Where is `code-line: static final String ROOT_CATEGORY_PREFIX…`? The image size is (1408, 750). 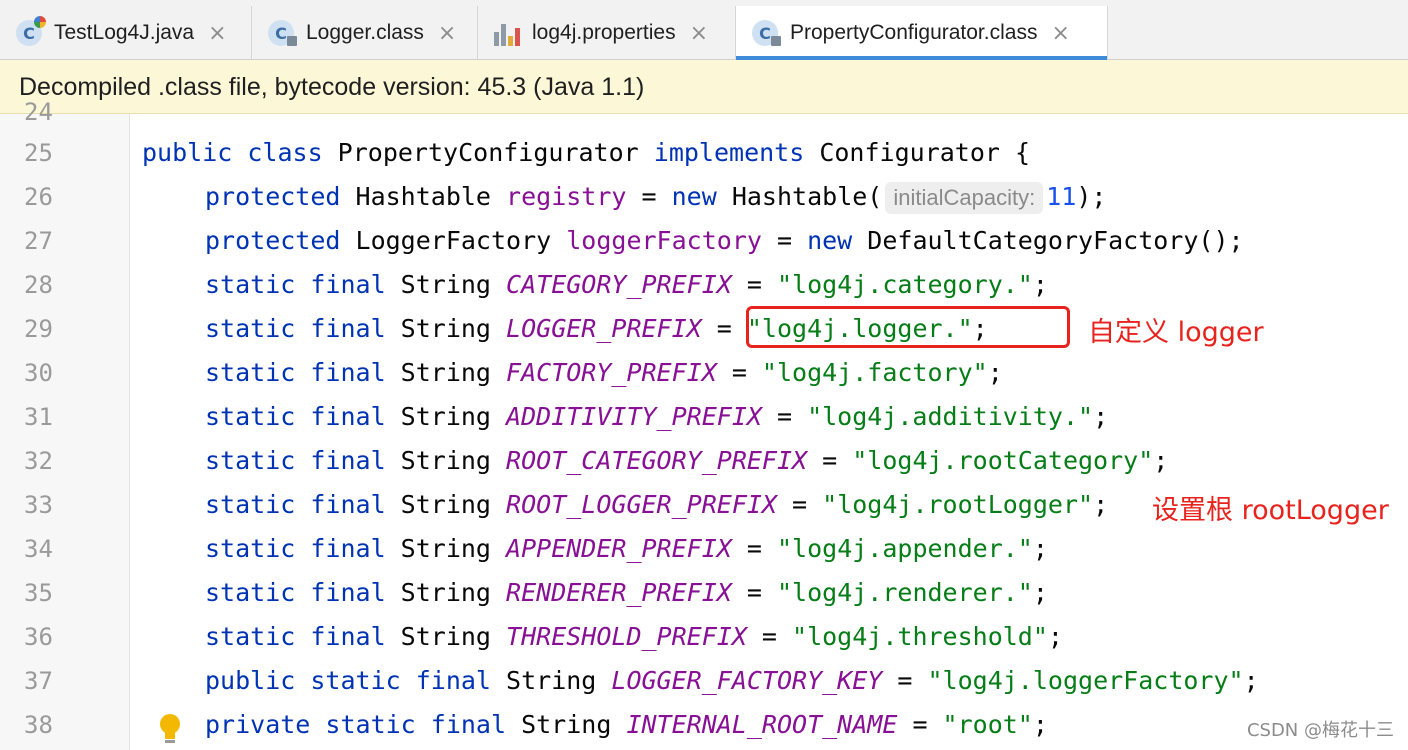
code-line: static final String ROOT_CATEGORY_PREFIX… is located at coordinates (686, 461).